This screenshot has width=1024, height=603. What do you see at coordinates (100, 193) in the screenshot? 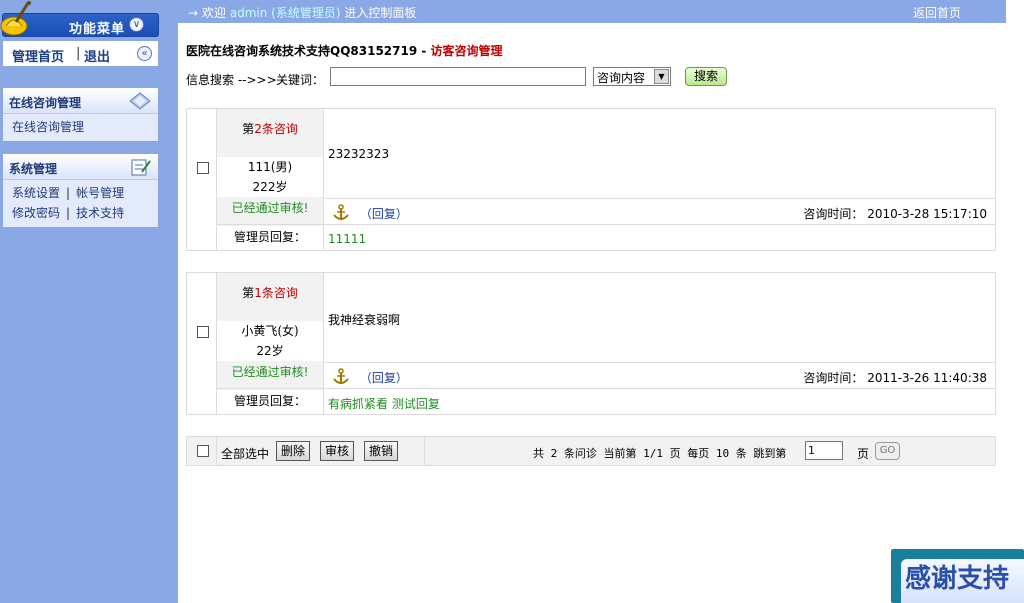
I see `sidebar-item-accounts: 帐号管理` at bounding box center [100, 193].